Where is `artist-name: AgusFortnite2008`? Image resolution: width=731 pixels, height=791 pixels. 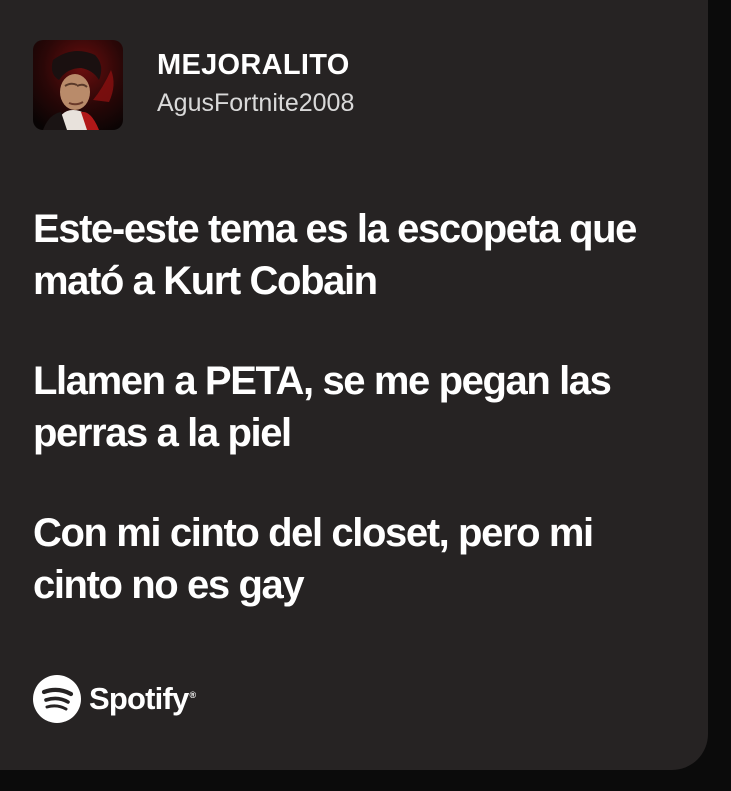
artist-name: AgusFortnite2008 is located at coordinates (256, 103).